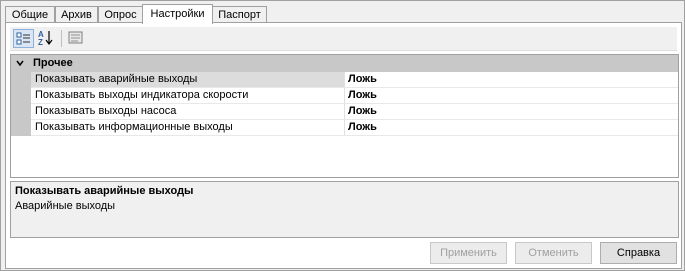 This screenshot has width=685, height=271. I want to click on tab-settings: Настройки, so click(177, 14).